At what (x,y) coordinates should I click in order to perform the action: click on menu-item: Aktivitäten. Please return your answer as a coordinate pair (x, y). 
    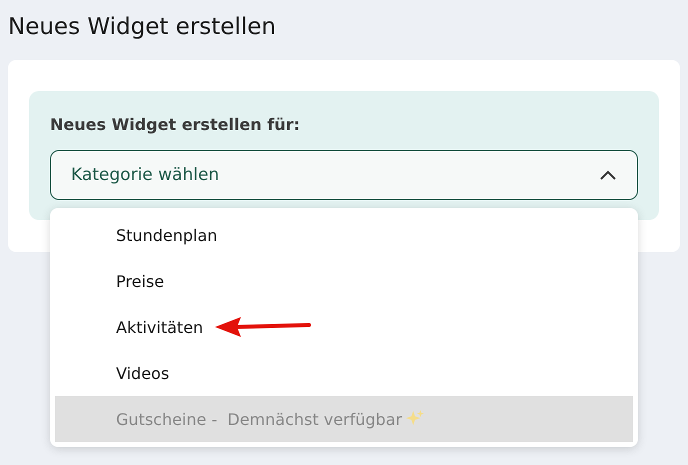
    Looking at the image, I should click on (344, 327).